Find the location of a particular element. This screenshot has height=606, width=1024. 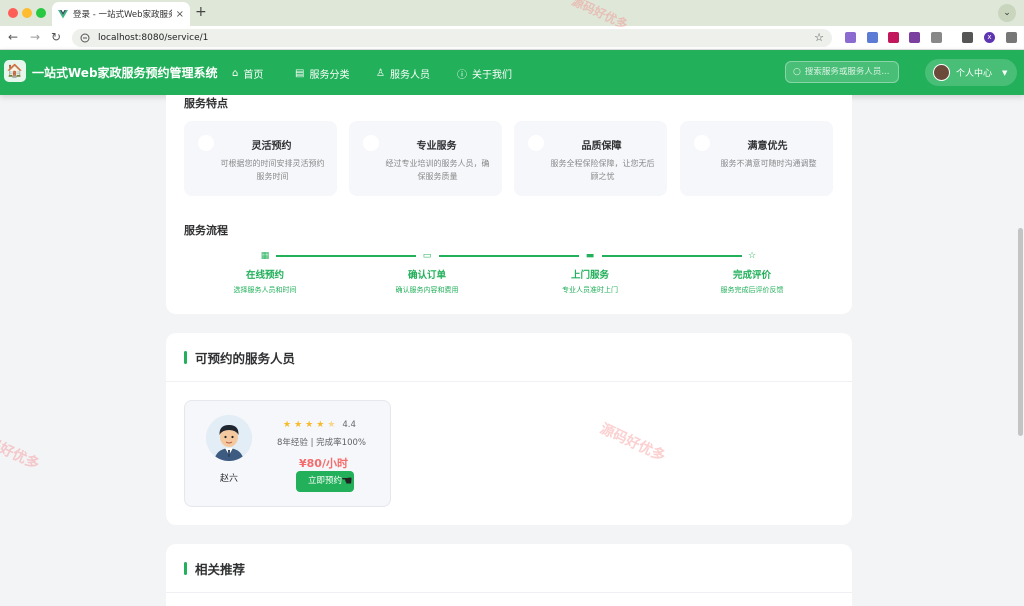

document-icon: ▭ is located at coordinates (427, 256).